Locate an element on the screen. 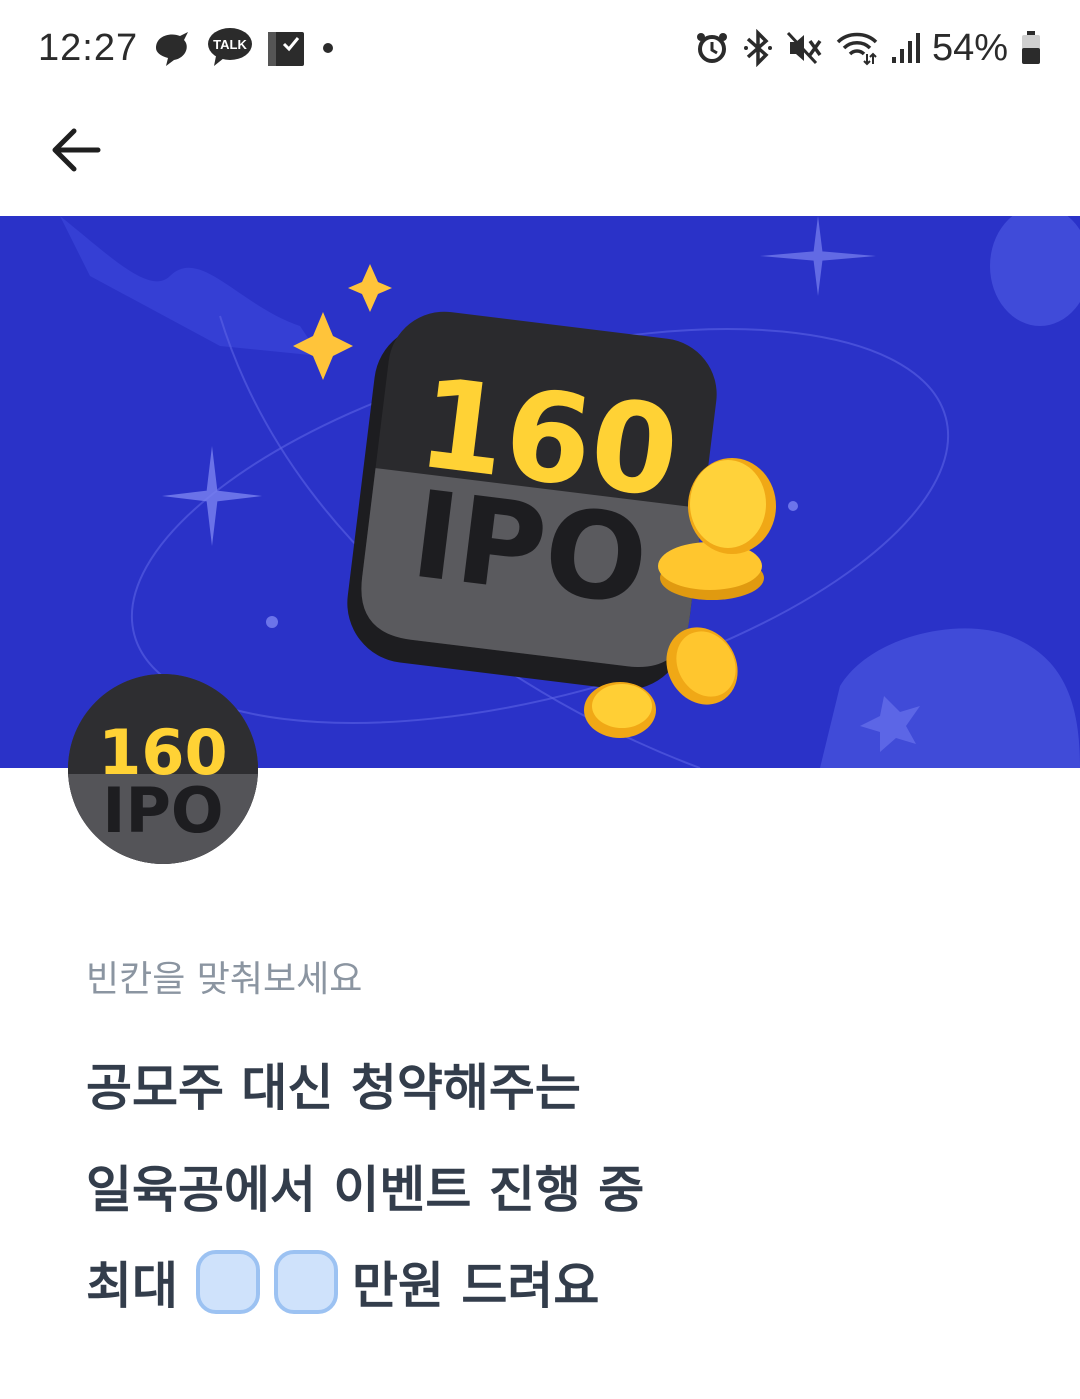  dot-icon is located at coordinates (328, 48).